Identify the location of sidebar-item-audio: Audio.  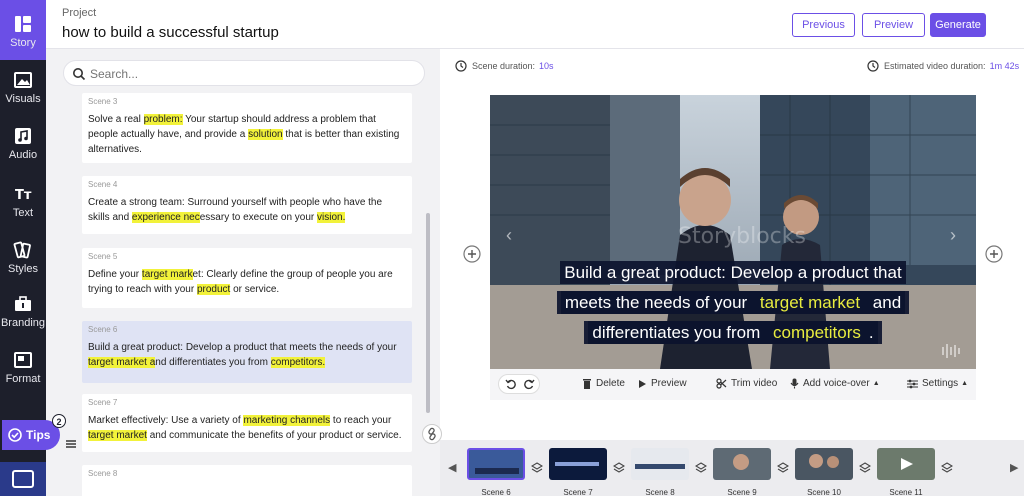
(23, 148).